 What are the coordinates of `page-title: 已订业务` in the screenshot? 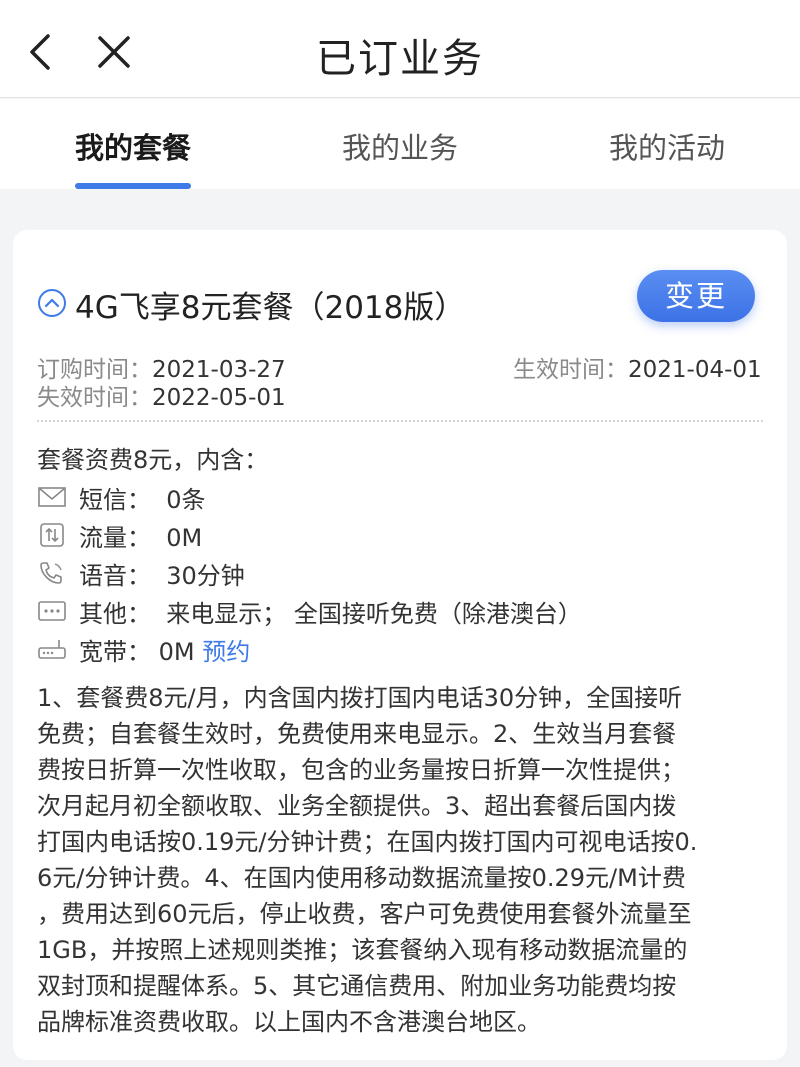 It's located at (400, 59).